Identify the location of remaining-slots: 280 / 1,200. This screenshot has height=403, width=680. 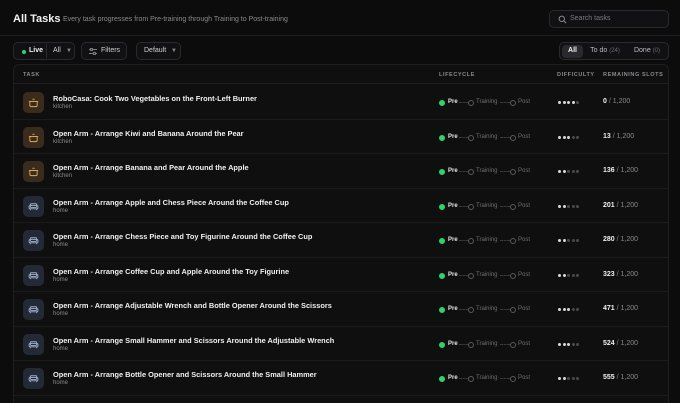
(621, 239).